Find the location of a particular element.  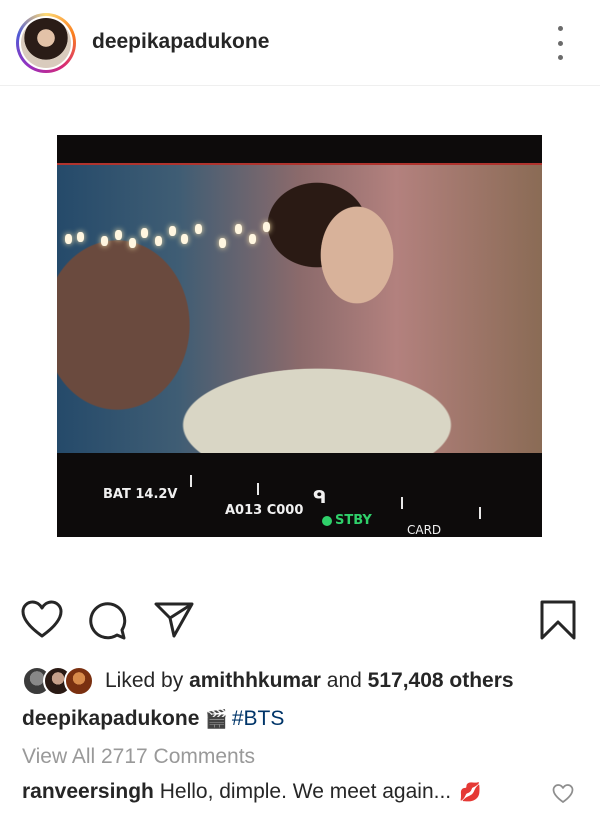

hud-card: CARD is located at coordinates (424, 530).